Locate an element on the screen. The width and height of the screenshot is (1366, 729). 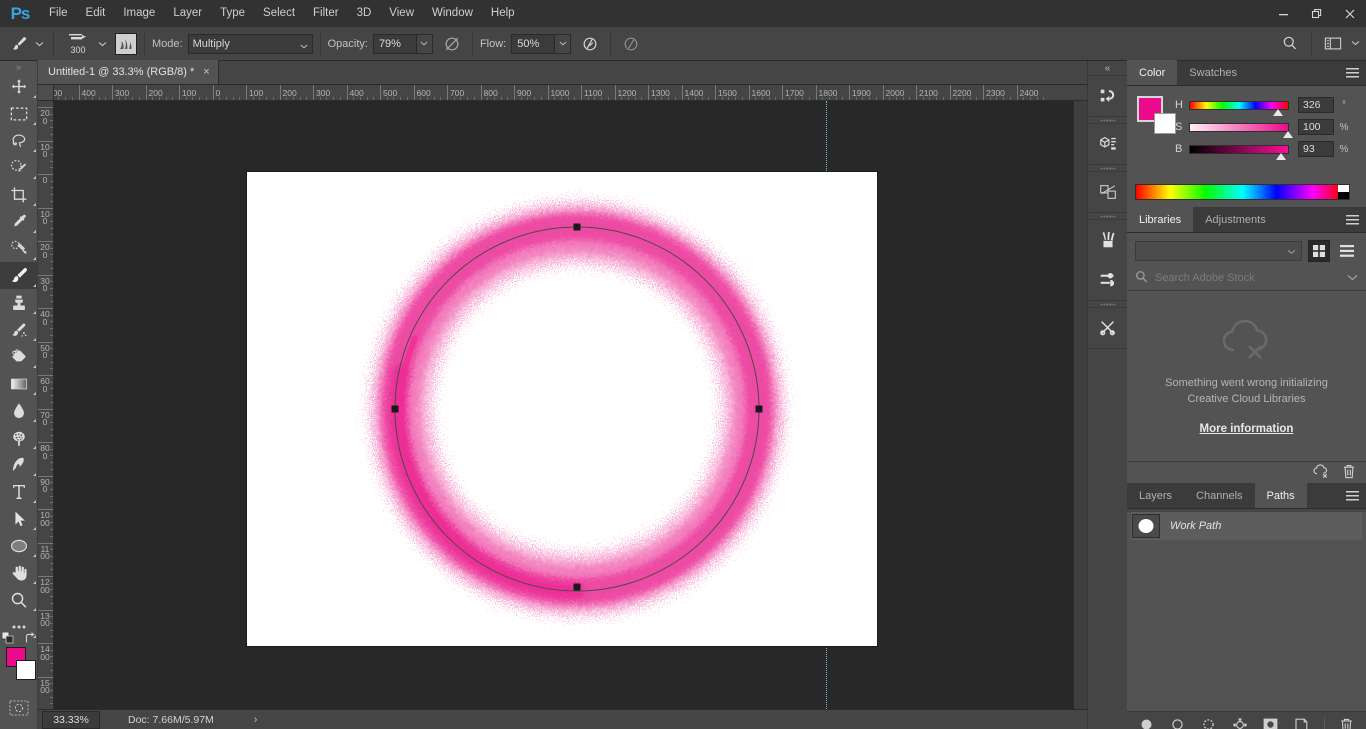
menu-filter: Filter is located at coordinates (326, 13).